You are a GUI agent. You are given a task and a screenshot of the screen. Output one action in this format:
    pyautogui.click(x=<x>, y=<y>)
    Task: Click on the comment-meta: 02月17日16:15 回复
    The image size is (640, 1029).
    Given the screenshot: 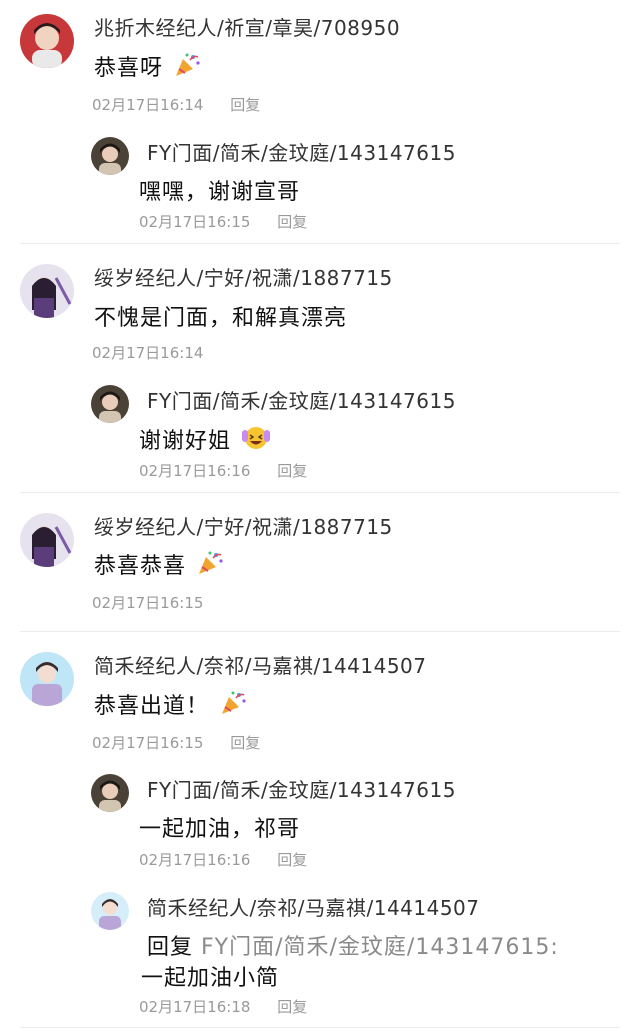 What is the action you would take?
    pyautogui.click(x=176, y=742)
    